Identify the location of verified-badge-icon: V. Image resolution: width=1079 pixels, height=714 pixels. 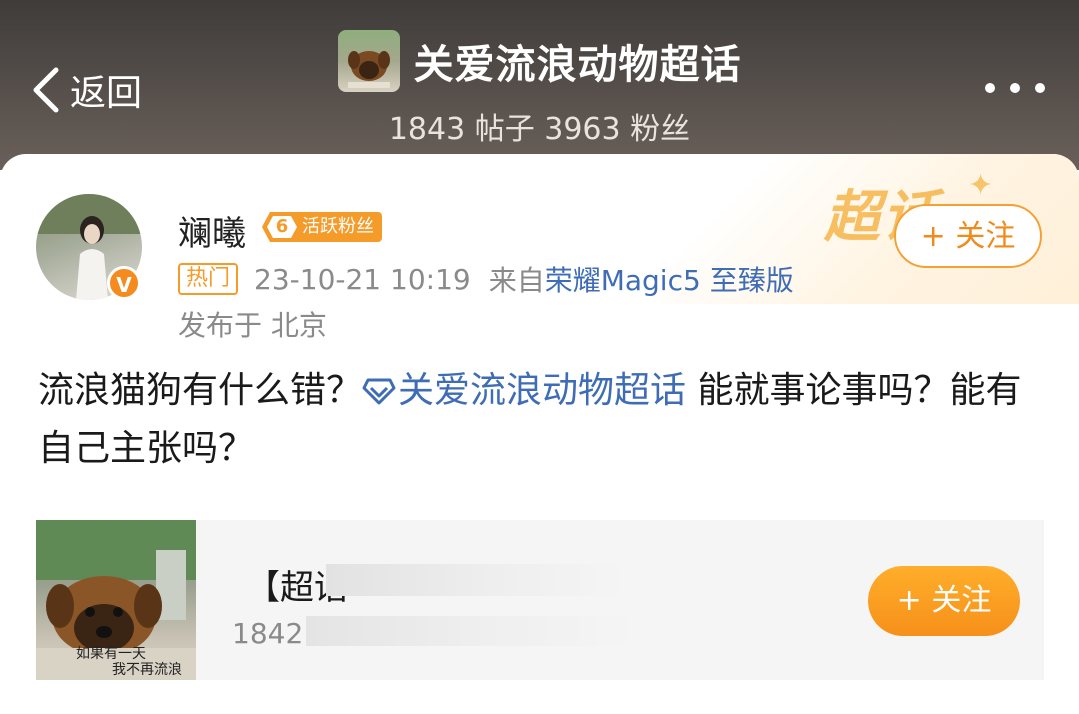
(124, 283).